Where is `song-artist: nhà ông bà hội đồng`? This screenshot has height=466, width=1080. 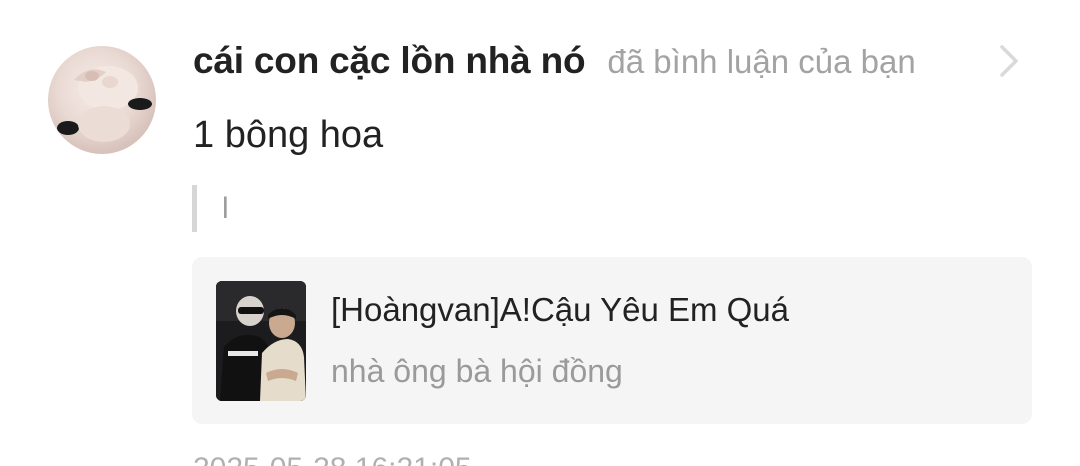 song-artist: nhà ông bà hội đồng is located at coordinates (477, 371).